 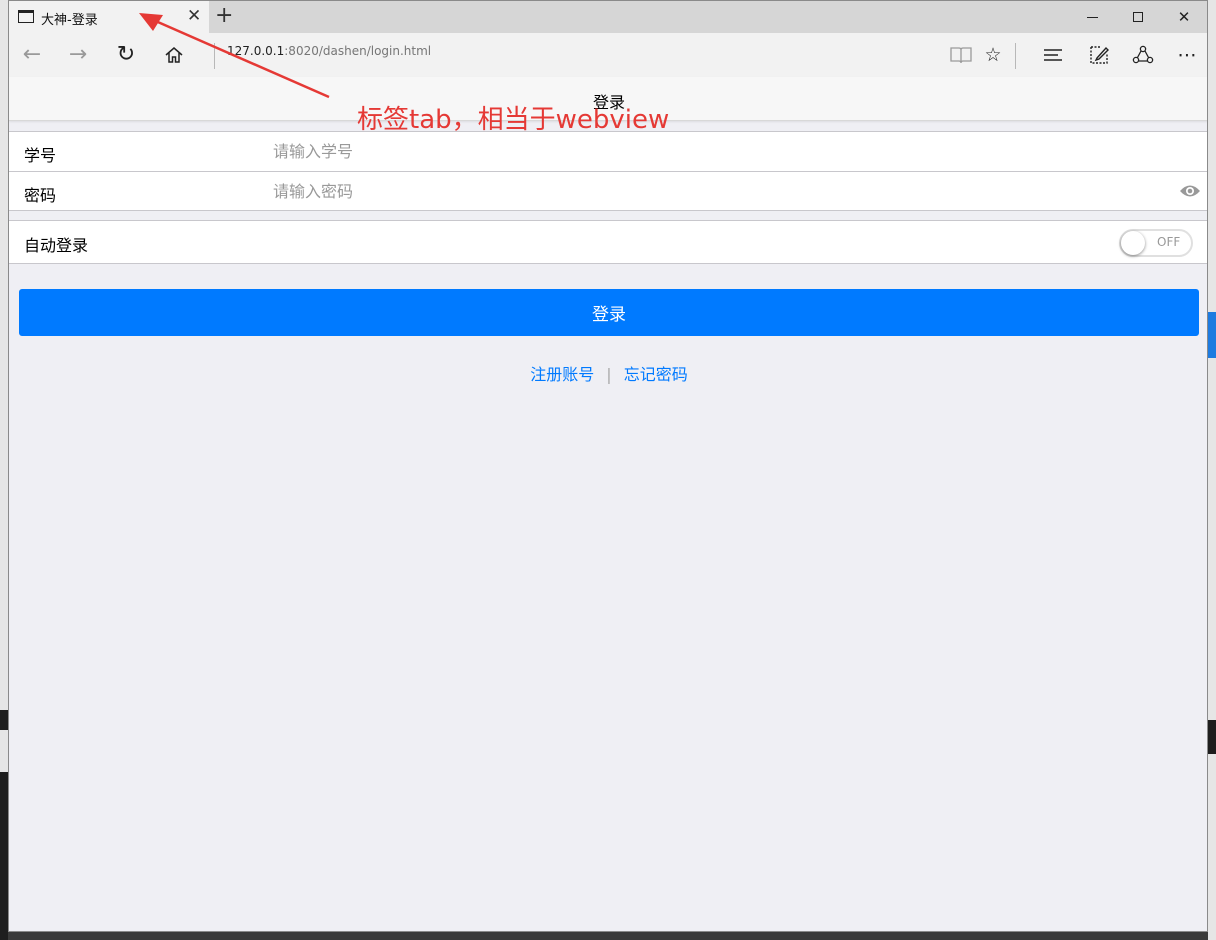 I want to click on password-label: 密码, so click(x=40, y=195).